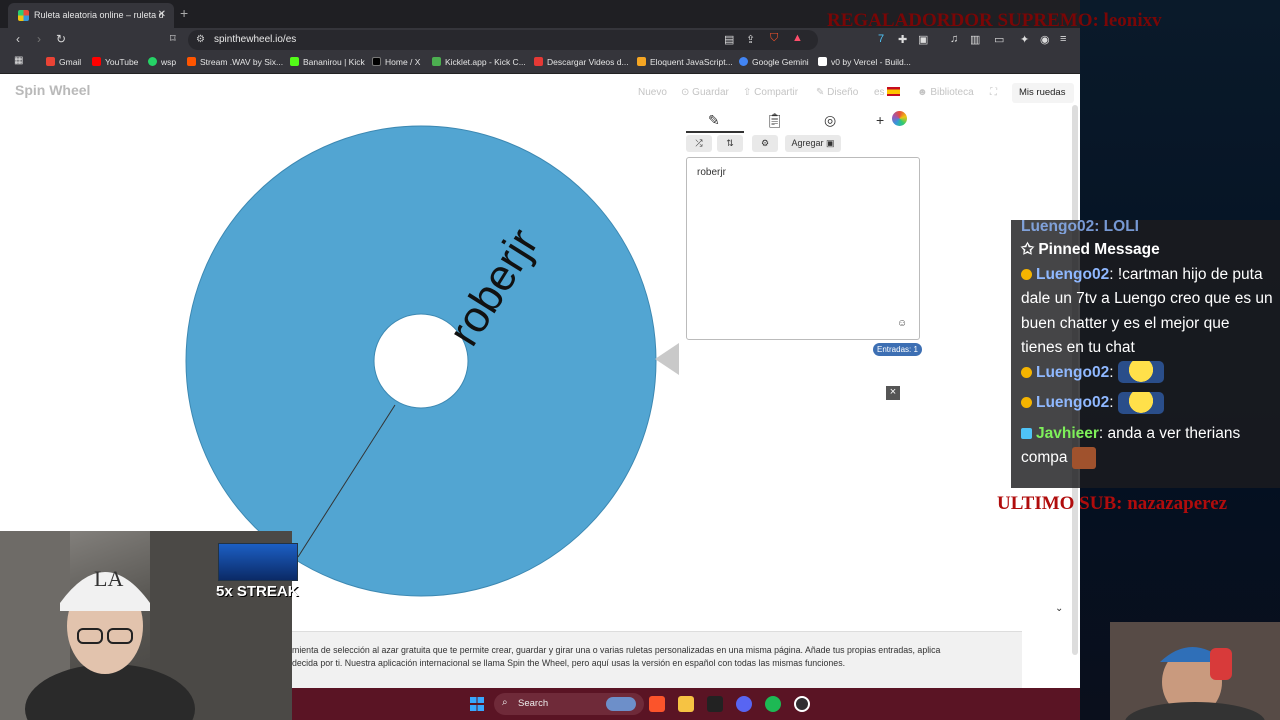  I want to click on wallet-icon: ▭, so click(999, 39).